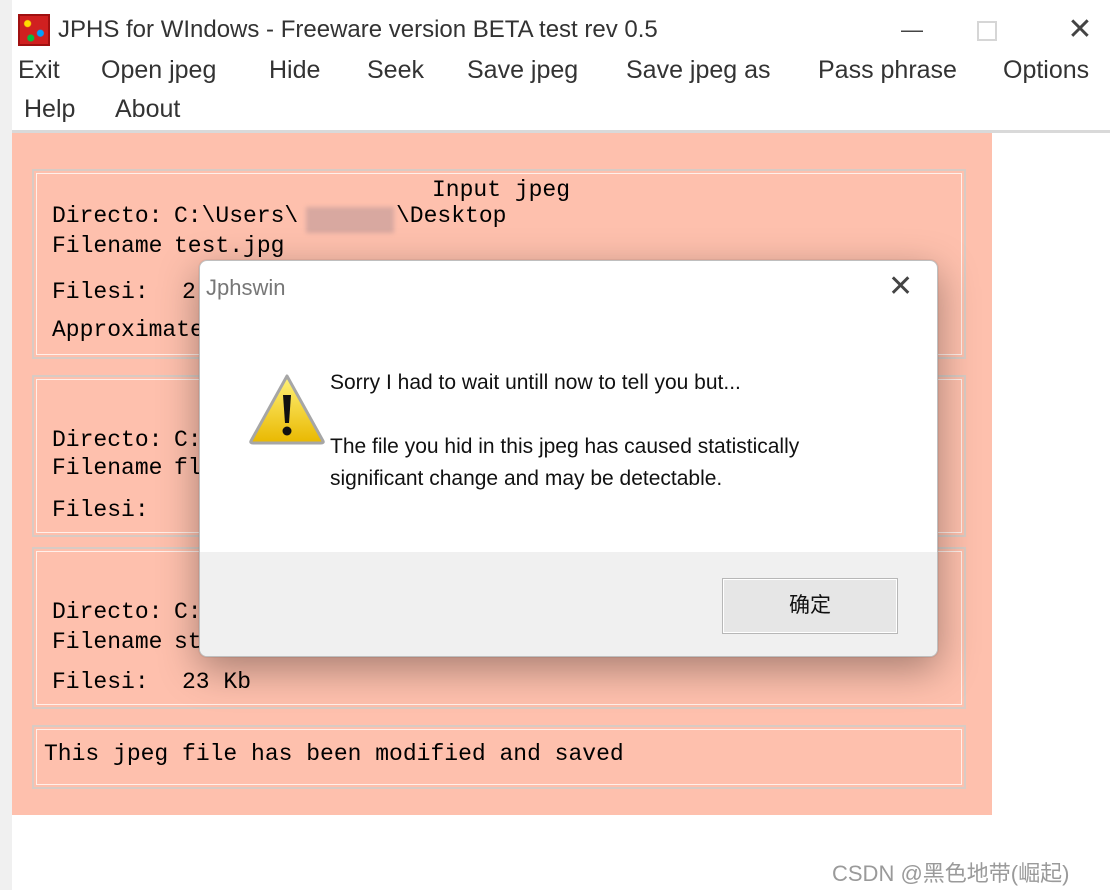  Describe the element at coordinates (158, 70) in the screenshot. I see `menu-open-jpeg: Open jpeg` at that location.